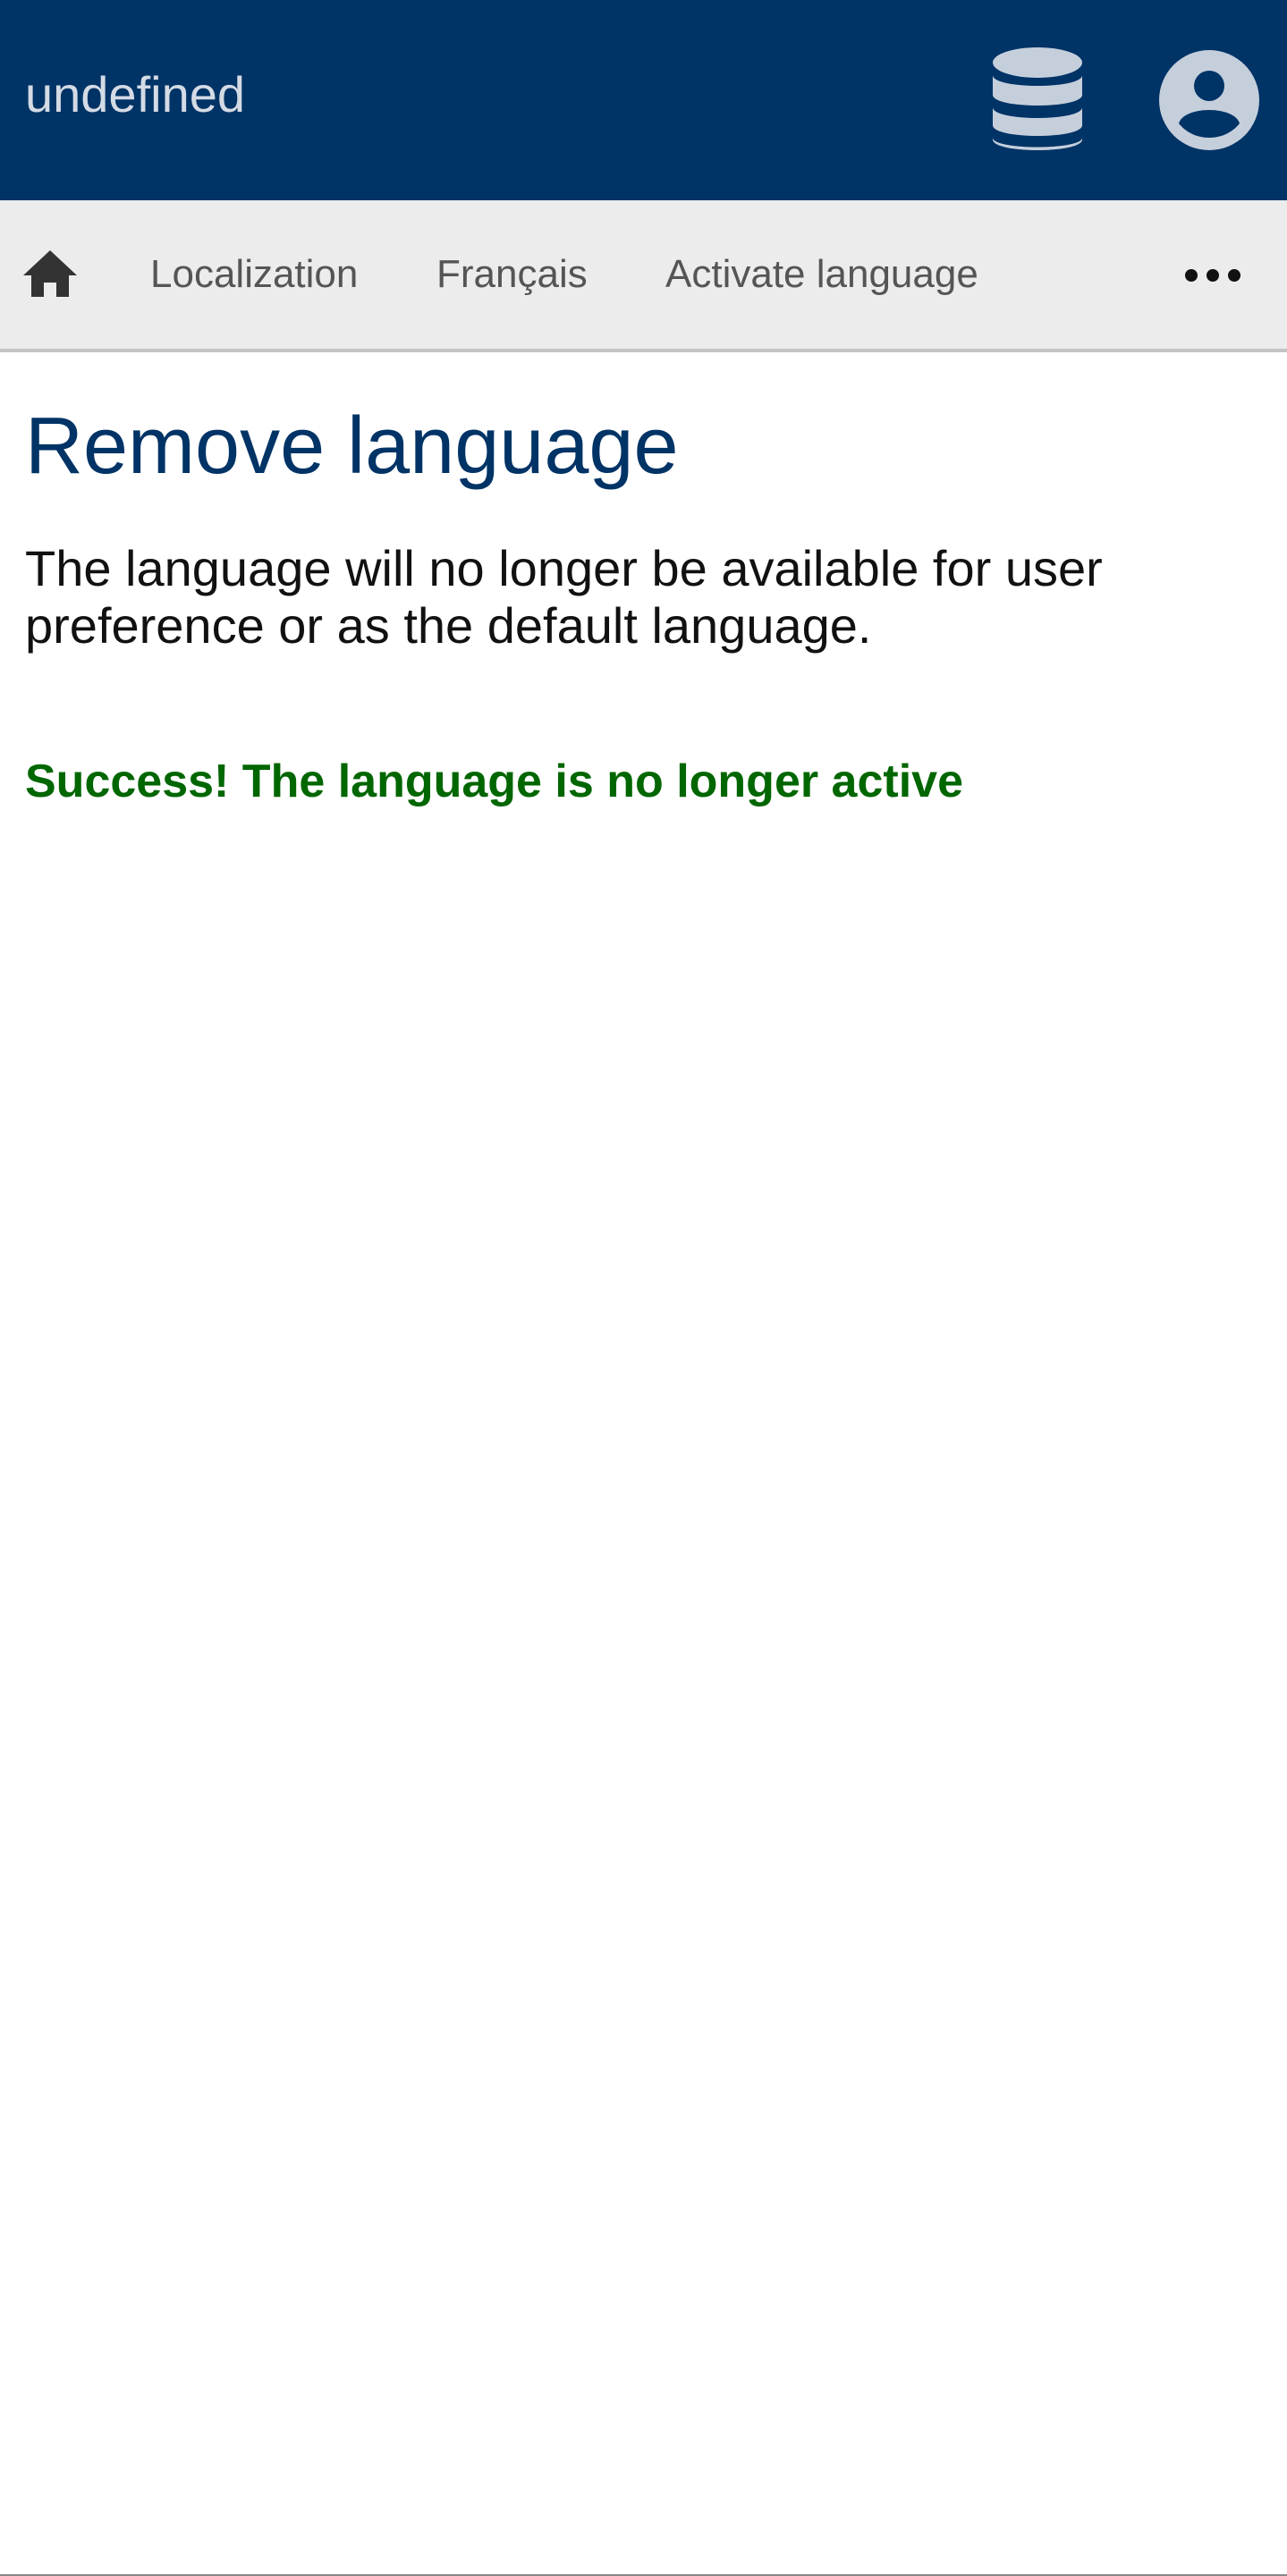 This screenshot has width=1287, height=2576. I want to click on home-link, so click(50, 274).